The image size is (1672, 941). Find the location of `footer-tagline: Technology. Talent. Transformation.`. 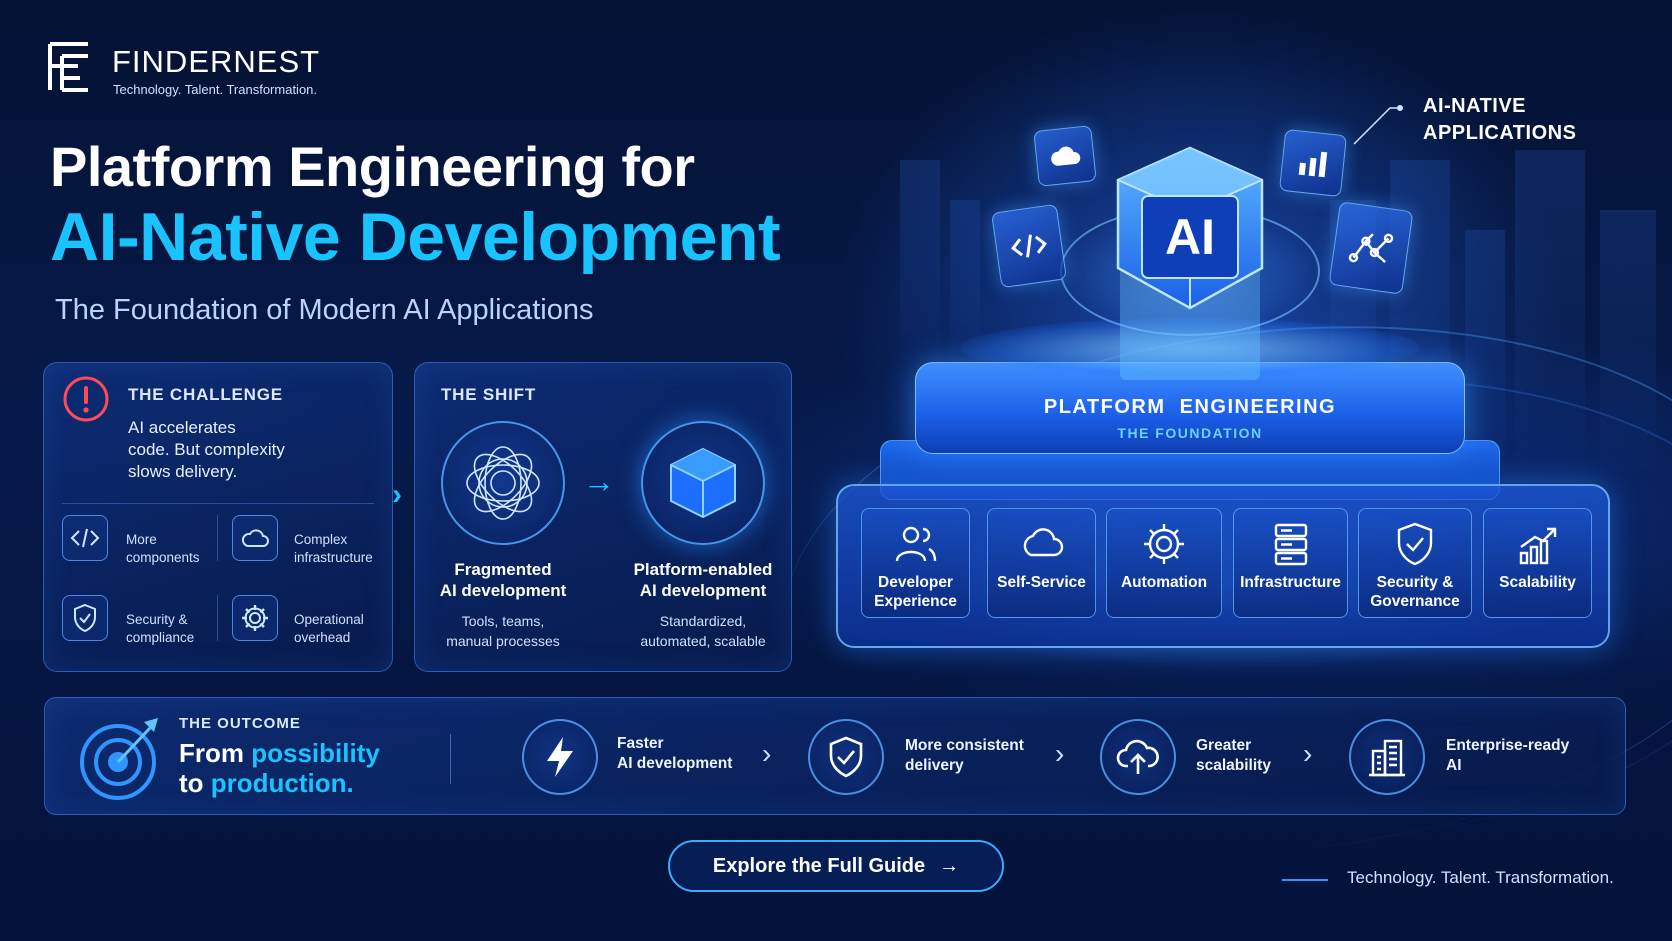

footer-tagline: Technology. Talent. Transformation. is located at coordinates (1480, 877).